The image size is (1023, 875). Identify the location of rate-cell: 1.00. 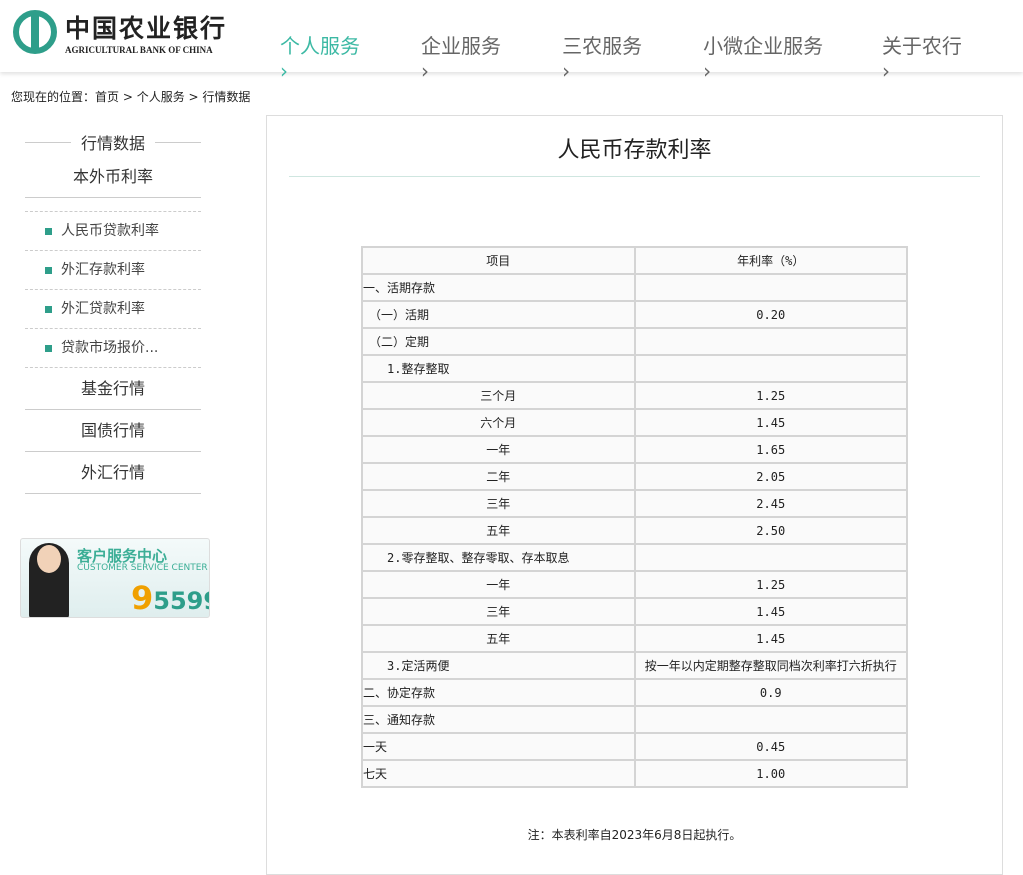
(770, 773).